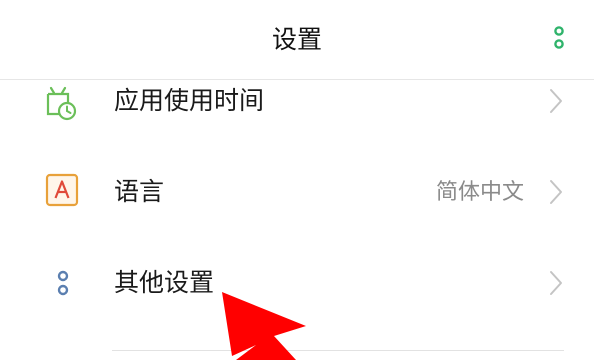 This screenshot has height=360, width=594. I want to click on list-divider, so click(338, 350).